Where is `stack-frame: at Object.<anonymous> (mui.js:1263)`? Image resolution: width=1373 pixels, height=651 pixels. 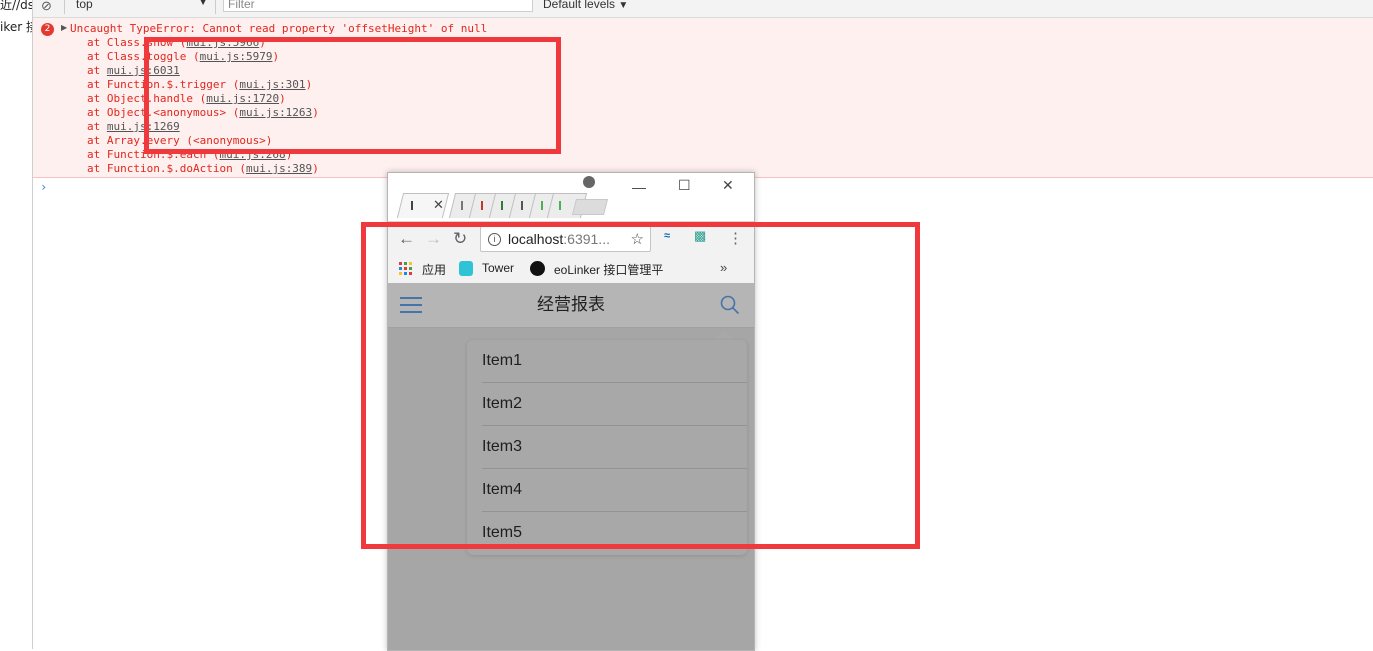 stack-frame: at Object.<anonymous> (mui.js:1263) is located at coordinates (203, 112).